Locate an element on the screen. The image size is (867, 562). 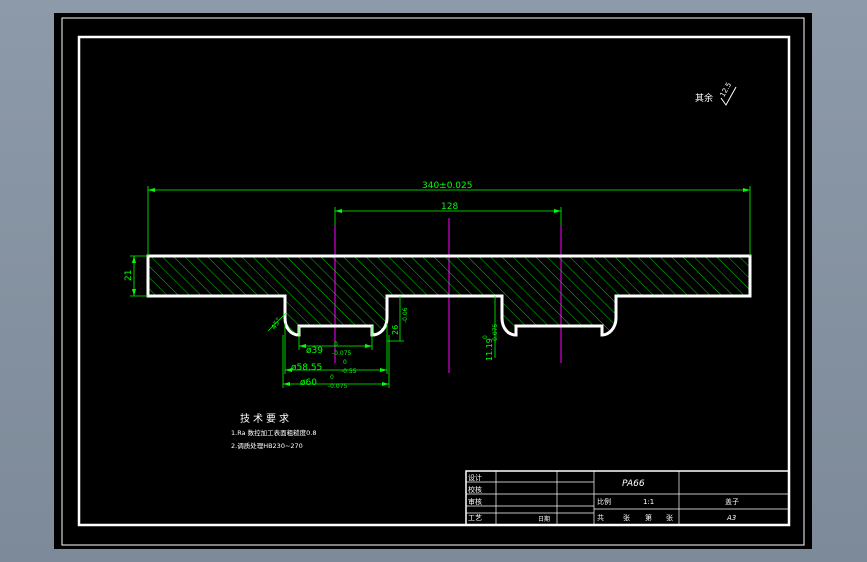
surface-note-label: 其余 is located at coordinates (704, 98).